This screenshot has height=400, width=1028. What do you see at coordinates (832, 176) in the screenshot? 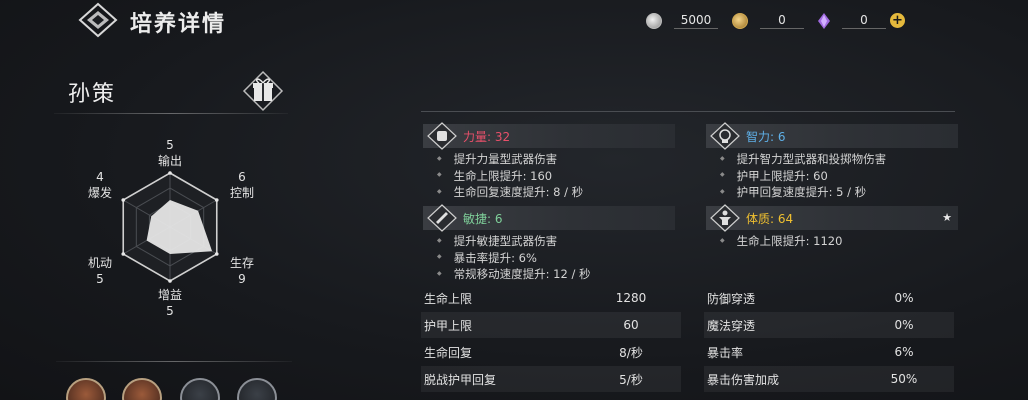
I see `attribute-effect: 护甲上限提升: 60` at bounding box center [832, 176].